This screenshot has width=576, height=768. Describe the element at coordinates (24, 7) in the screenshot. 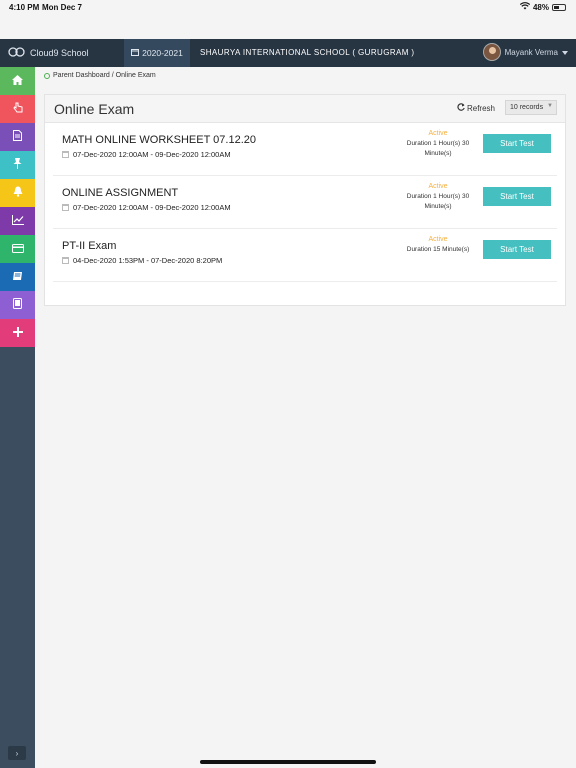

I see `status-time: 4:10 PM` at that location.